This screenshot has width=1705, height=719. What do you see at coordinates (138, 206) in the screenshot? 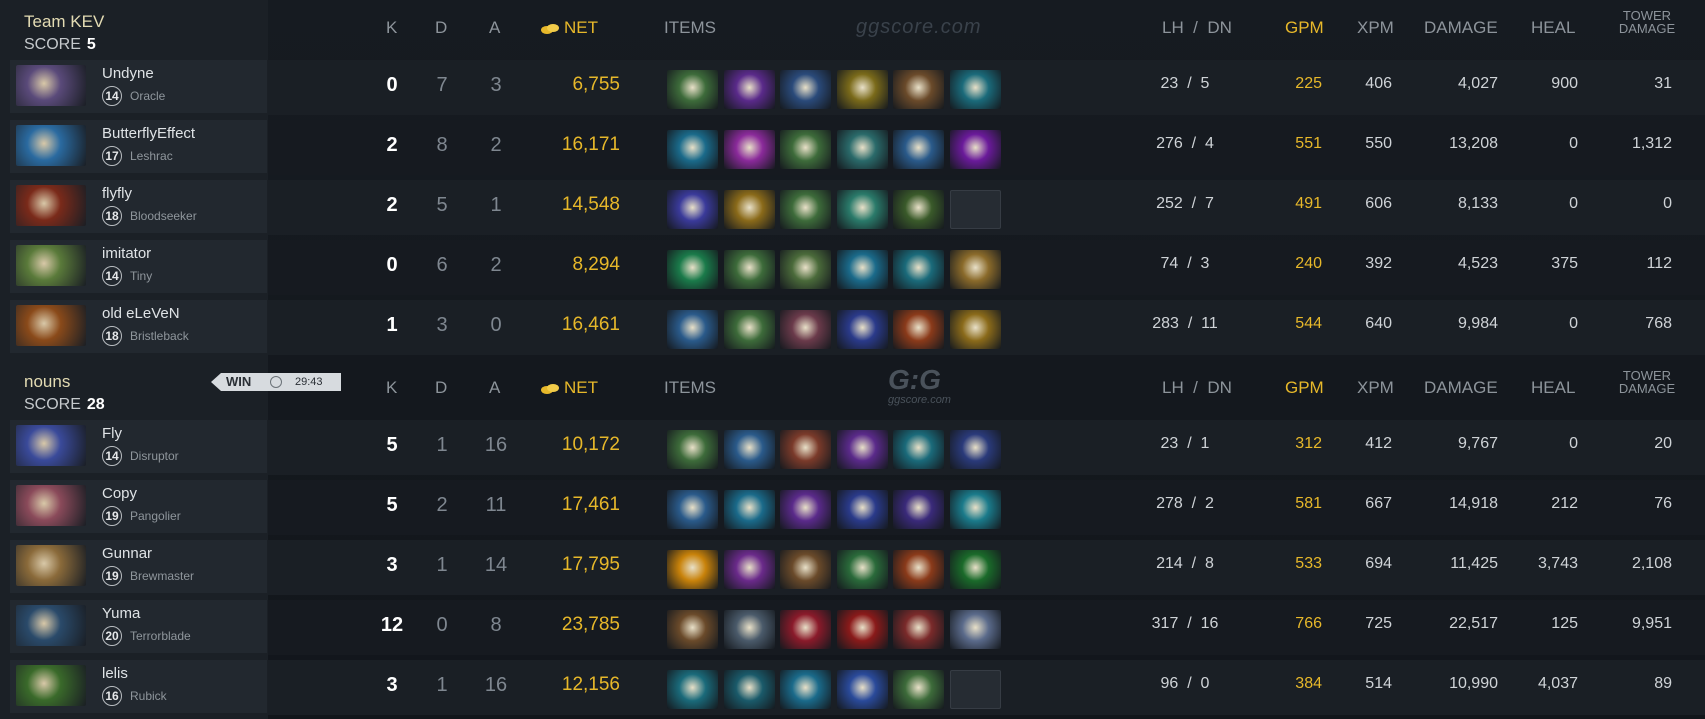
I see `player-card: flyfly 18 Bloodseeker` at bounding box center [138, 206].